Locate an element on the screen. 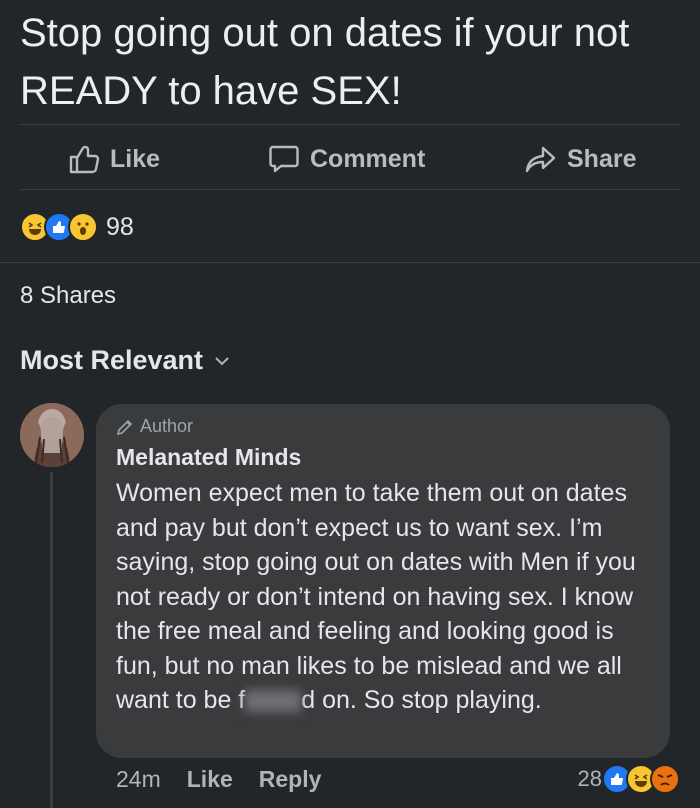 The image size is (700, 808). commenter-name: Melanated Minds is located at coordinates (208, 457).